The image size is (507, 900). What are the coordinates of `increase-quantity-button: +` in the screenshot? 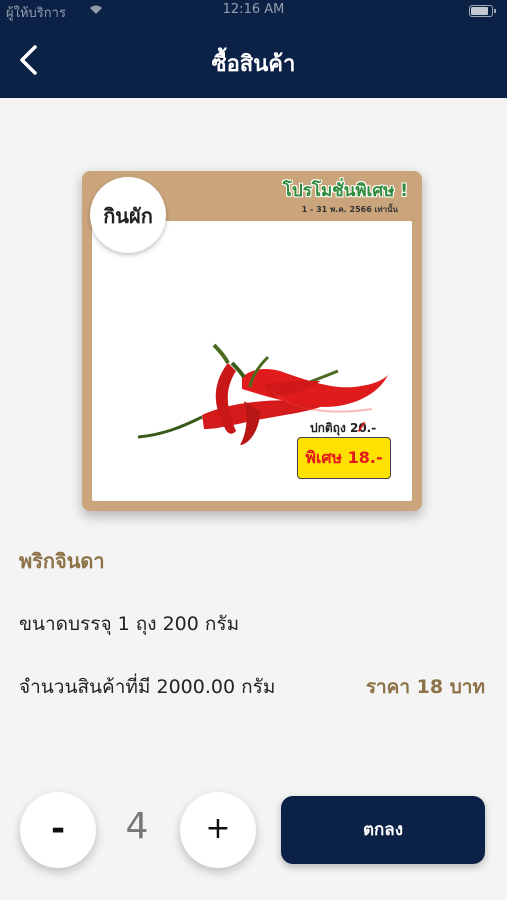 It's located at (218, 830).